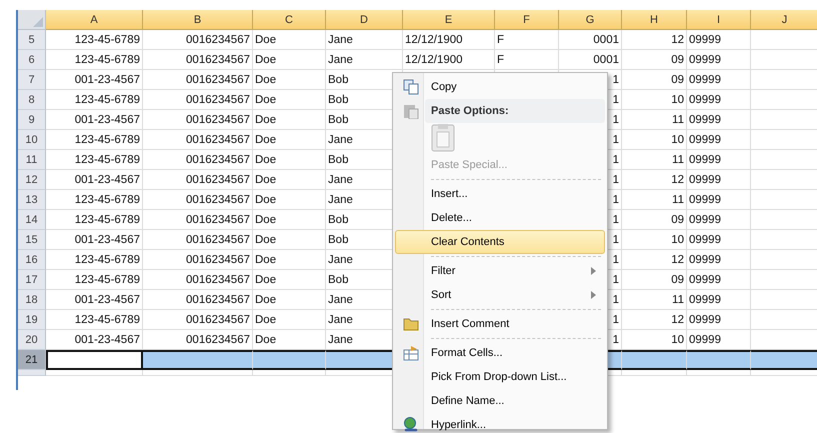  I want to click on row-header, so click(32, 373).